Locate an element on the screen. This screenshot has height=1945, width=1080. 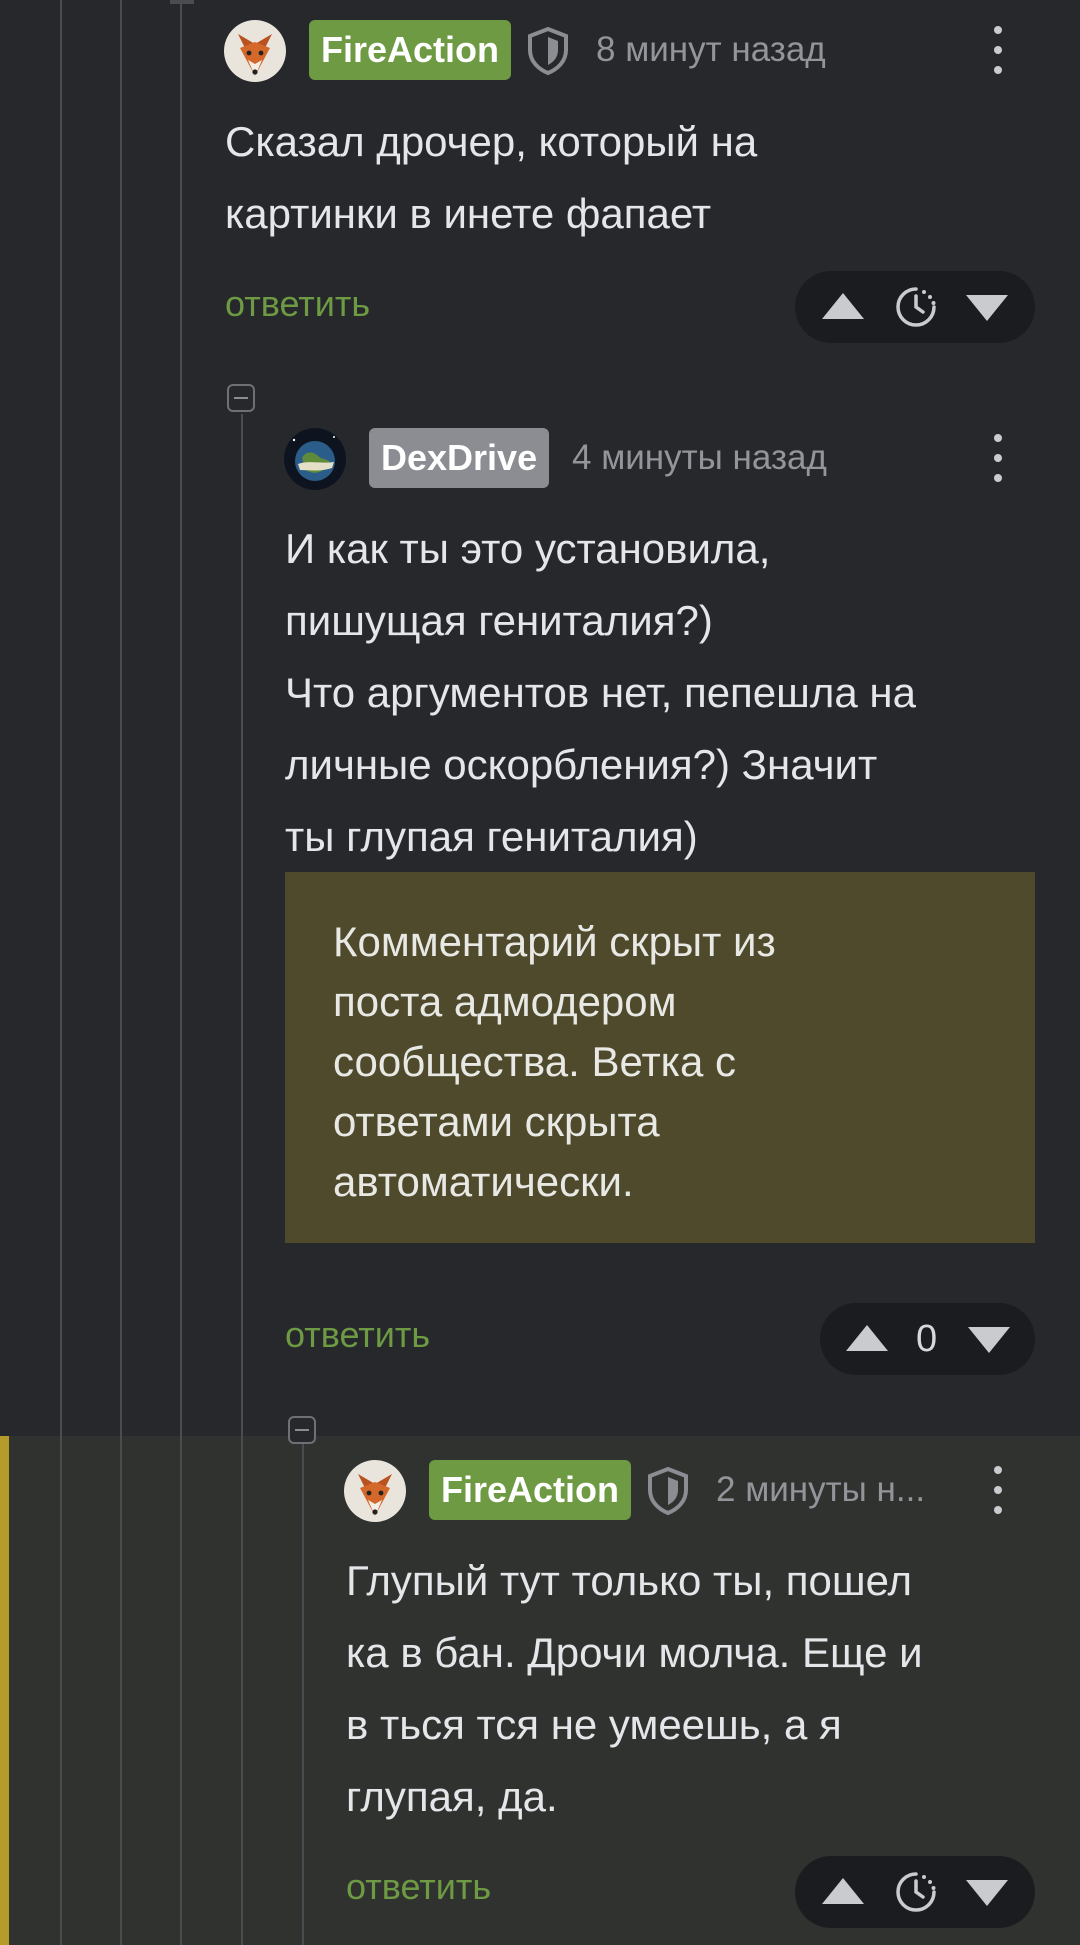
comment-time: 8 минут назад is located at coordinates (711, 49).